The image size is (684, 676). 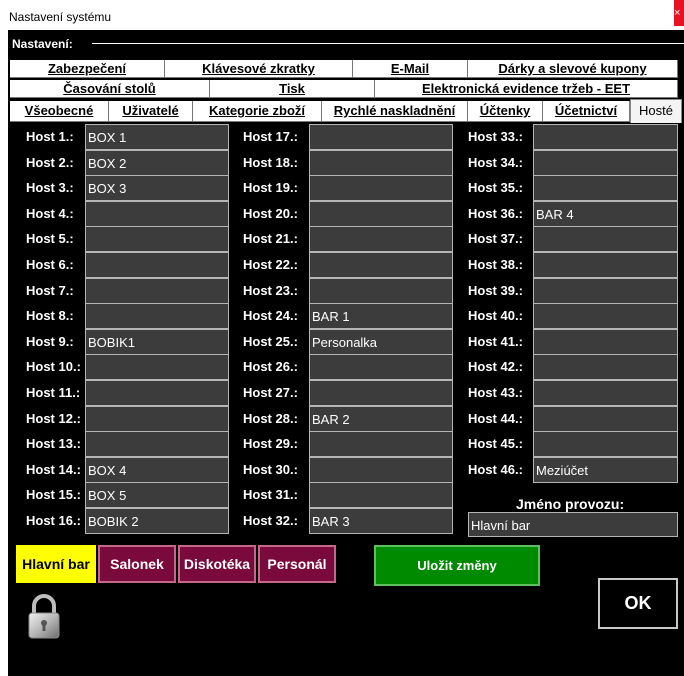 What do you see at coordinates (270, 341) in the screenshot?
I see `host-label: Host 25.:` at bounding box center [270, 341].